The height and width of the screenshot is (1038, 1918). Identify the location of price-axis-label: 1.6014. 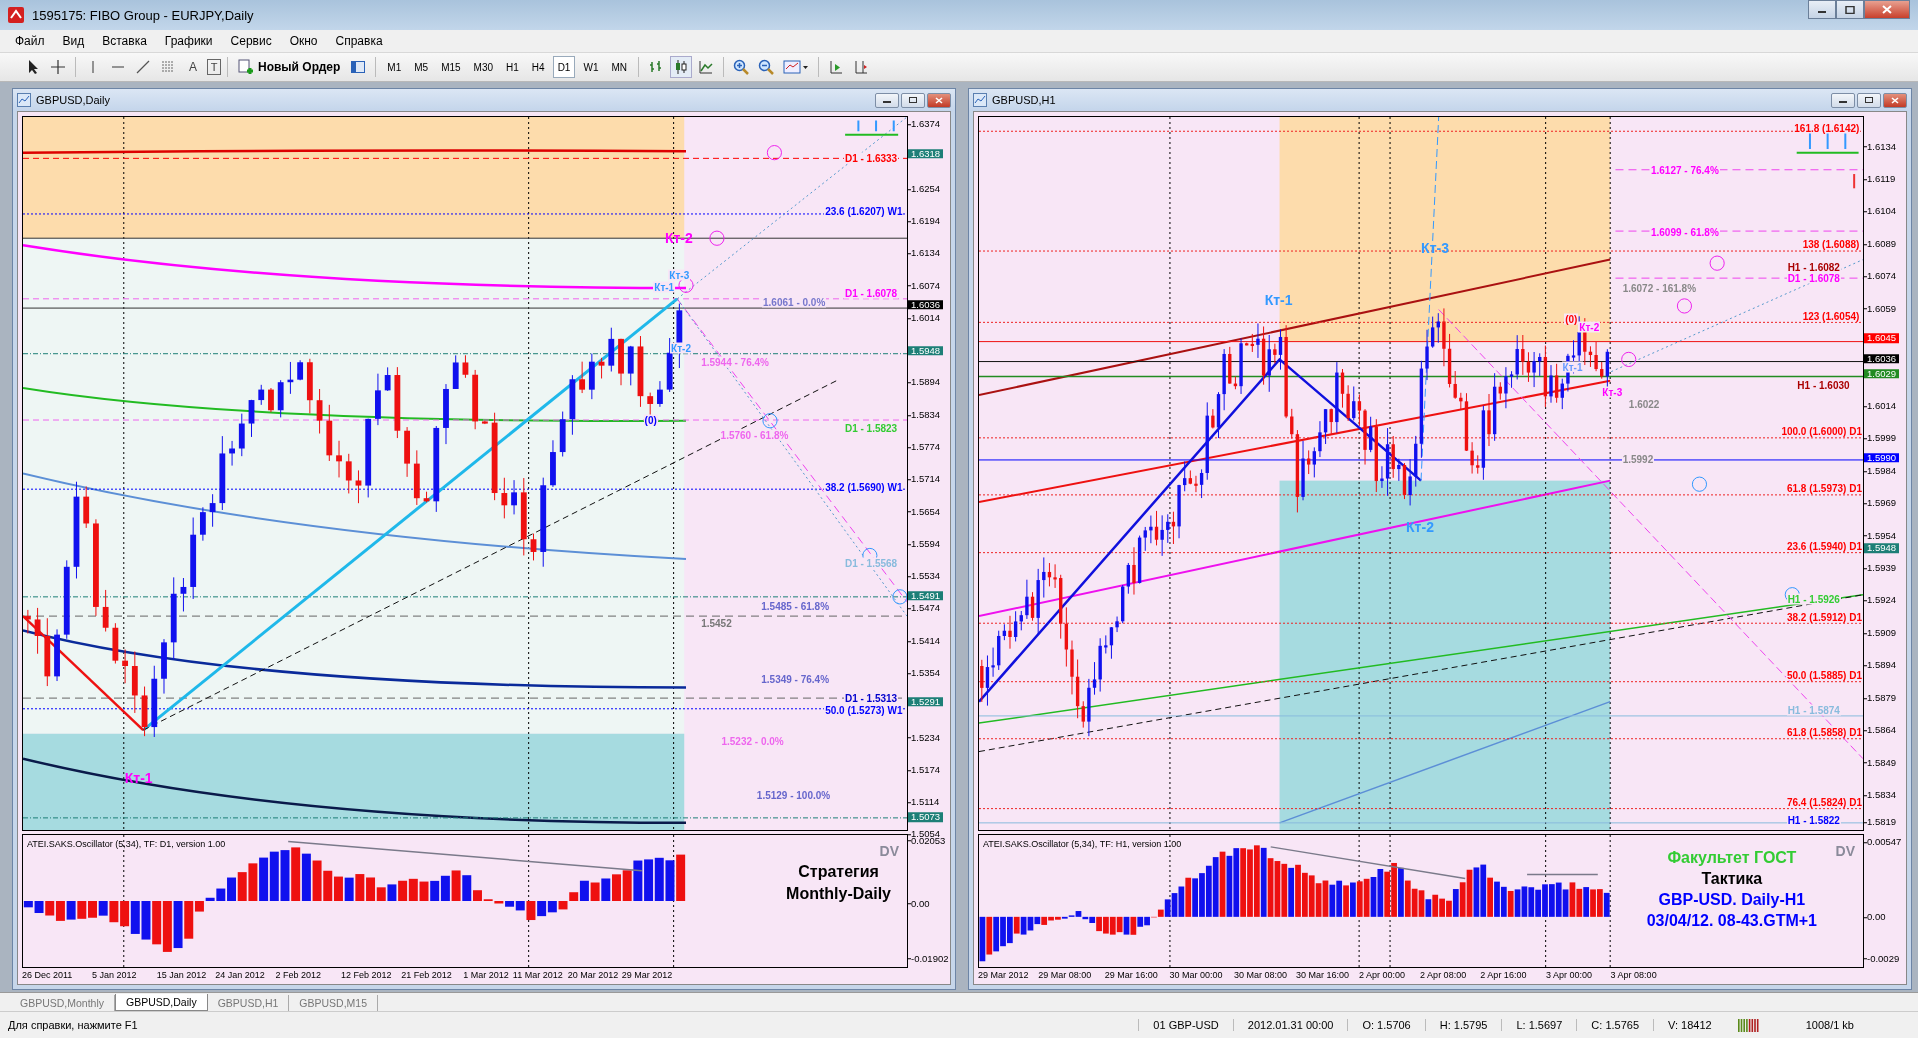
(926, 318).